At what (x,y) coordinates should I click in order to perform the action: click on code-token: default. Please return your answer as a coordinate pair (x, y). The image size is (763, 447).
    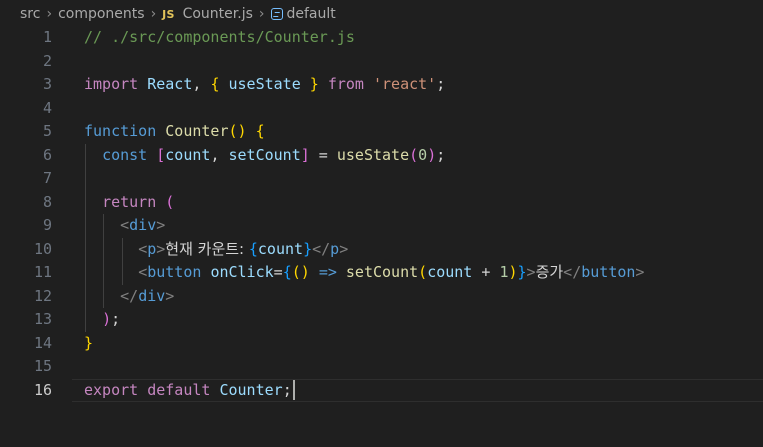
    Looking at the image, I should click on (179, 389).